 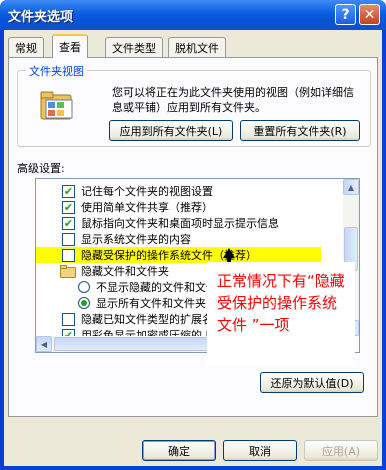 I want to click on folder-views-icon, so click(x=56, y=105).